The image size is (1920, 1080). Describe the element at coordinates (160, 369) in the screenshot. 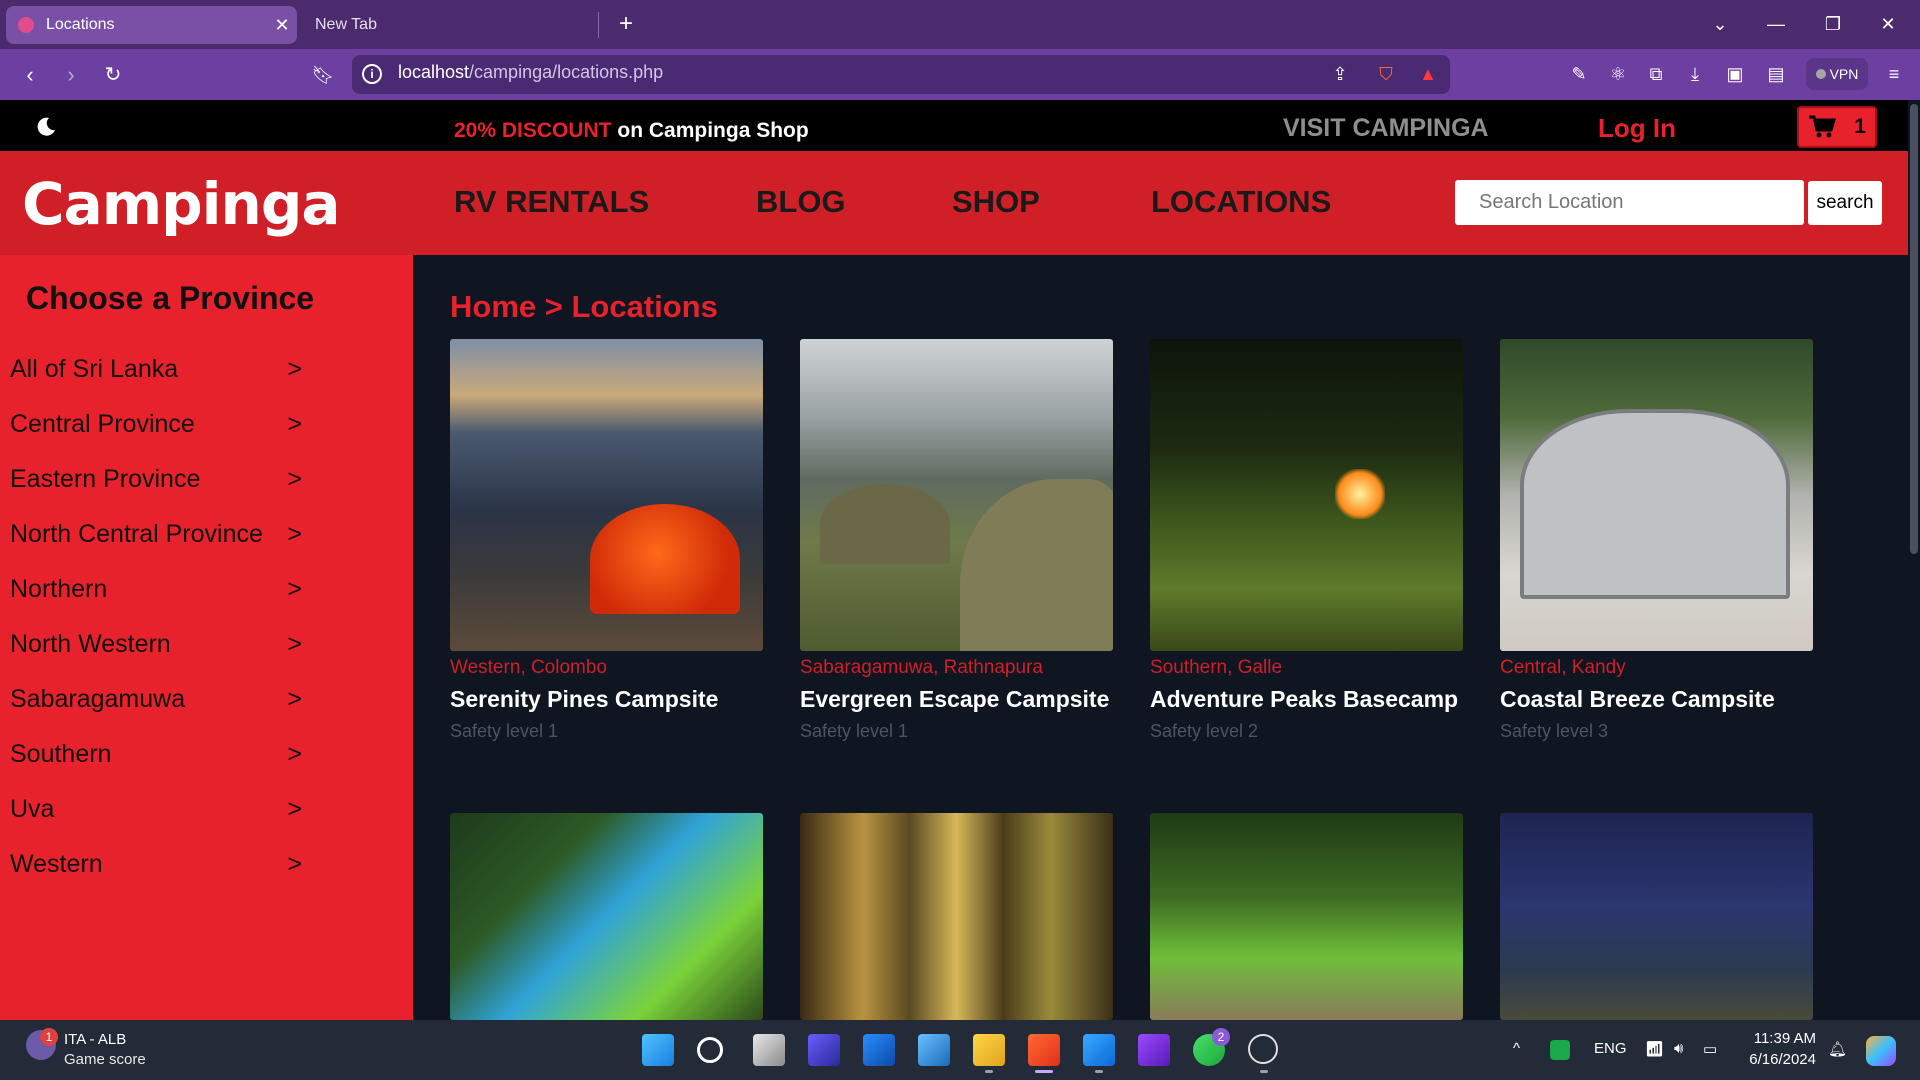

I see `province-item: All of Sri Lanka >` at that location.